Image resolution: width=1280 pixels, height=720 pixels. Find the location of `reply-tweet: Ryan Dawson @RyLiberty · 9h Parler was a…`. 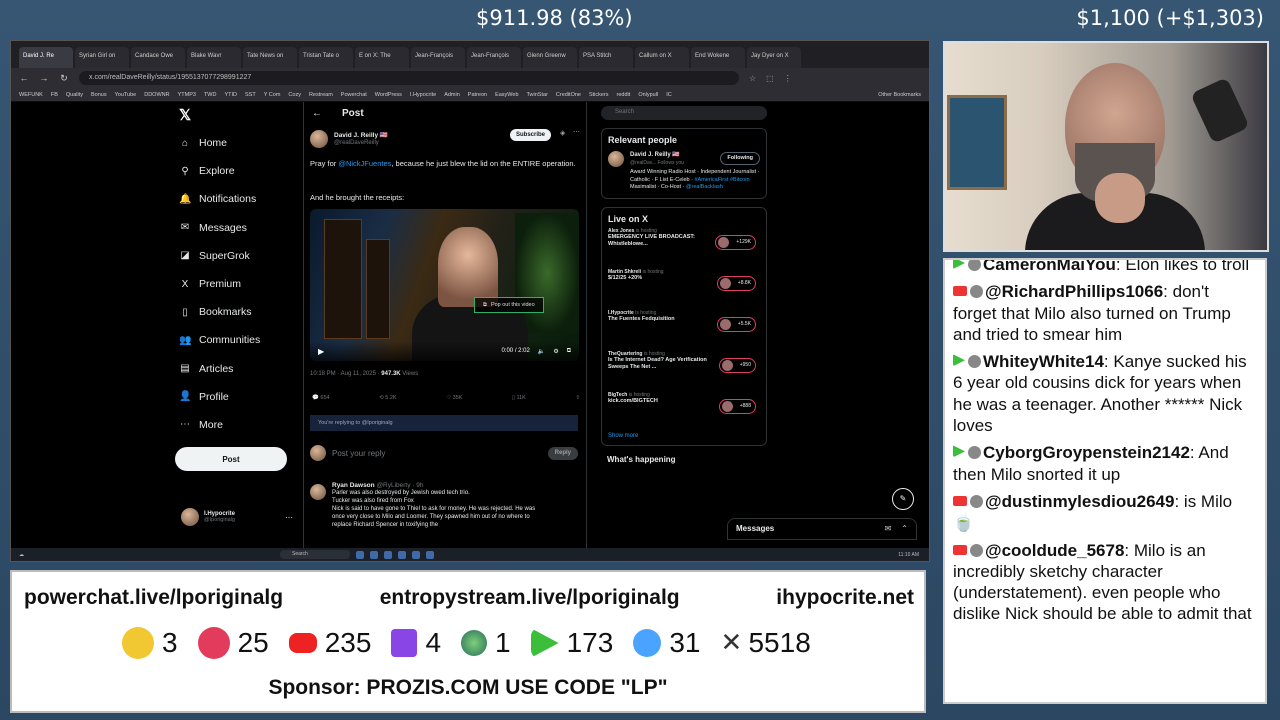

reply-tweet: Ryan Dawson @RyLiberty · 9h Parler was a… is located at coordinates (444, 505).